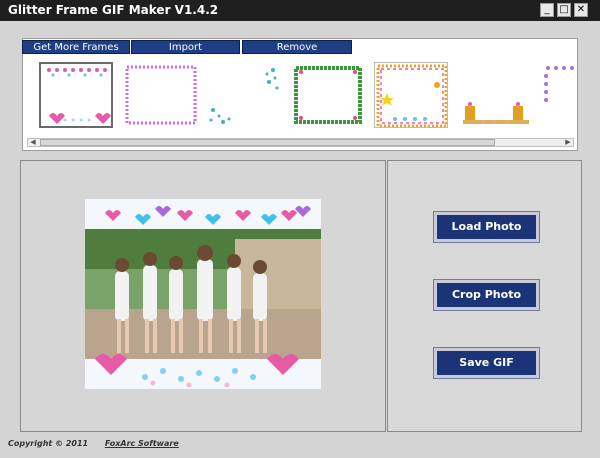 The image size is (600, 458). Describe the element at coordinates (486, 227) in the screenshot. I see `load-photo-button: Load Photo` at that location.